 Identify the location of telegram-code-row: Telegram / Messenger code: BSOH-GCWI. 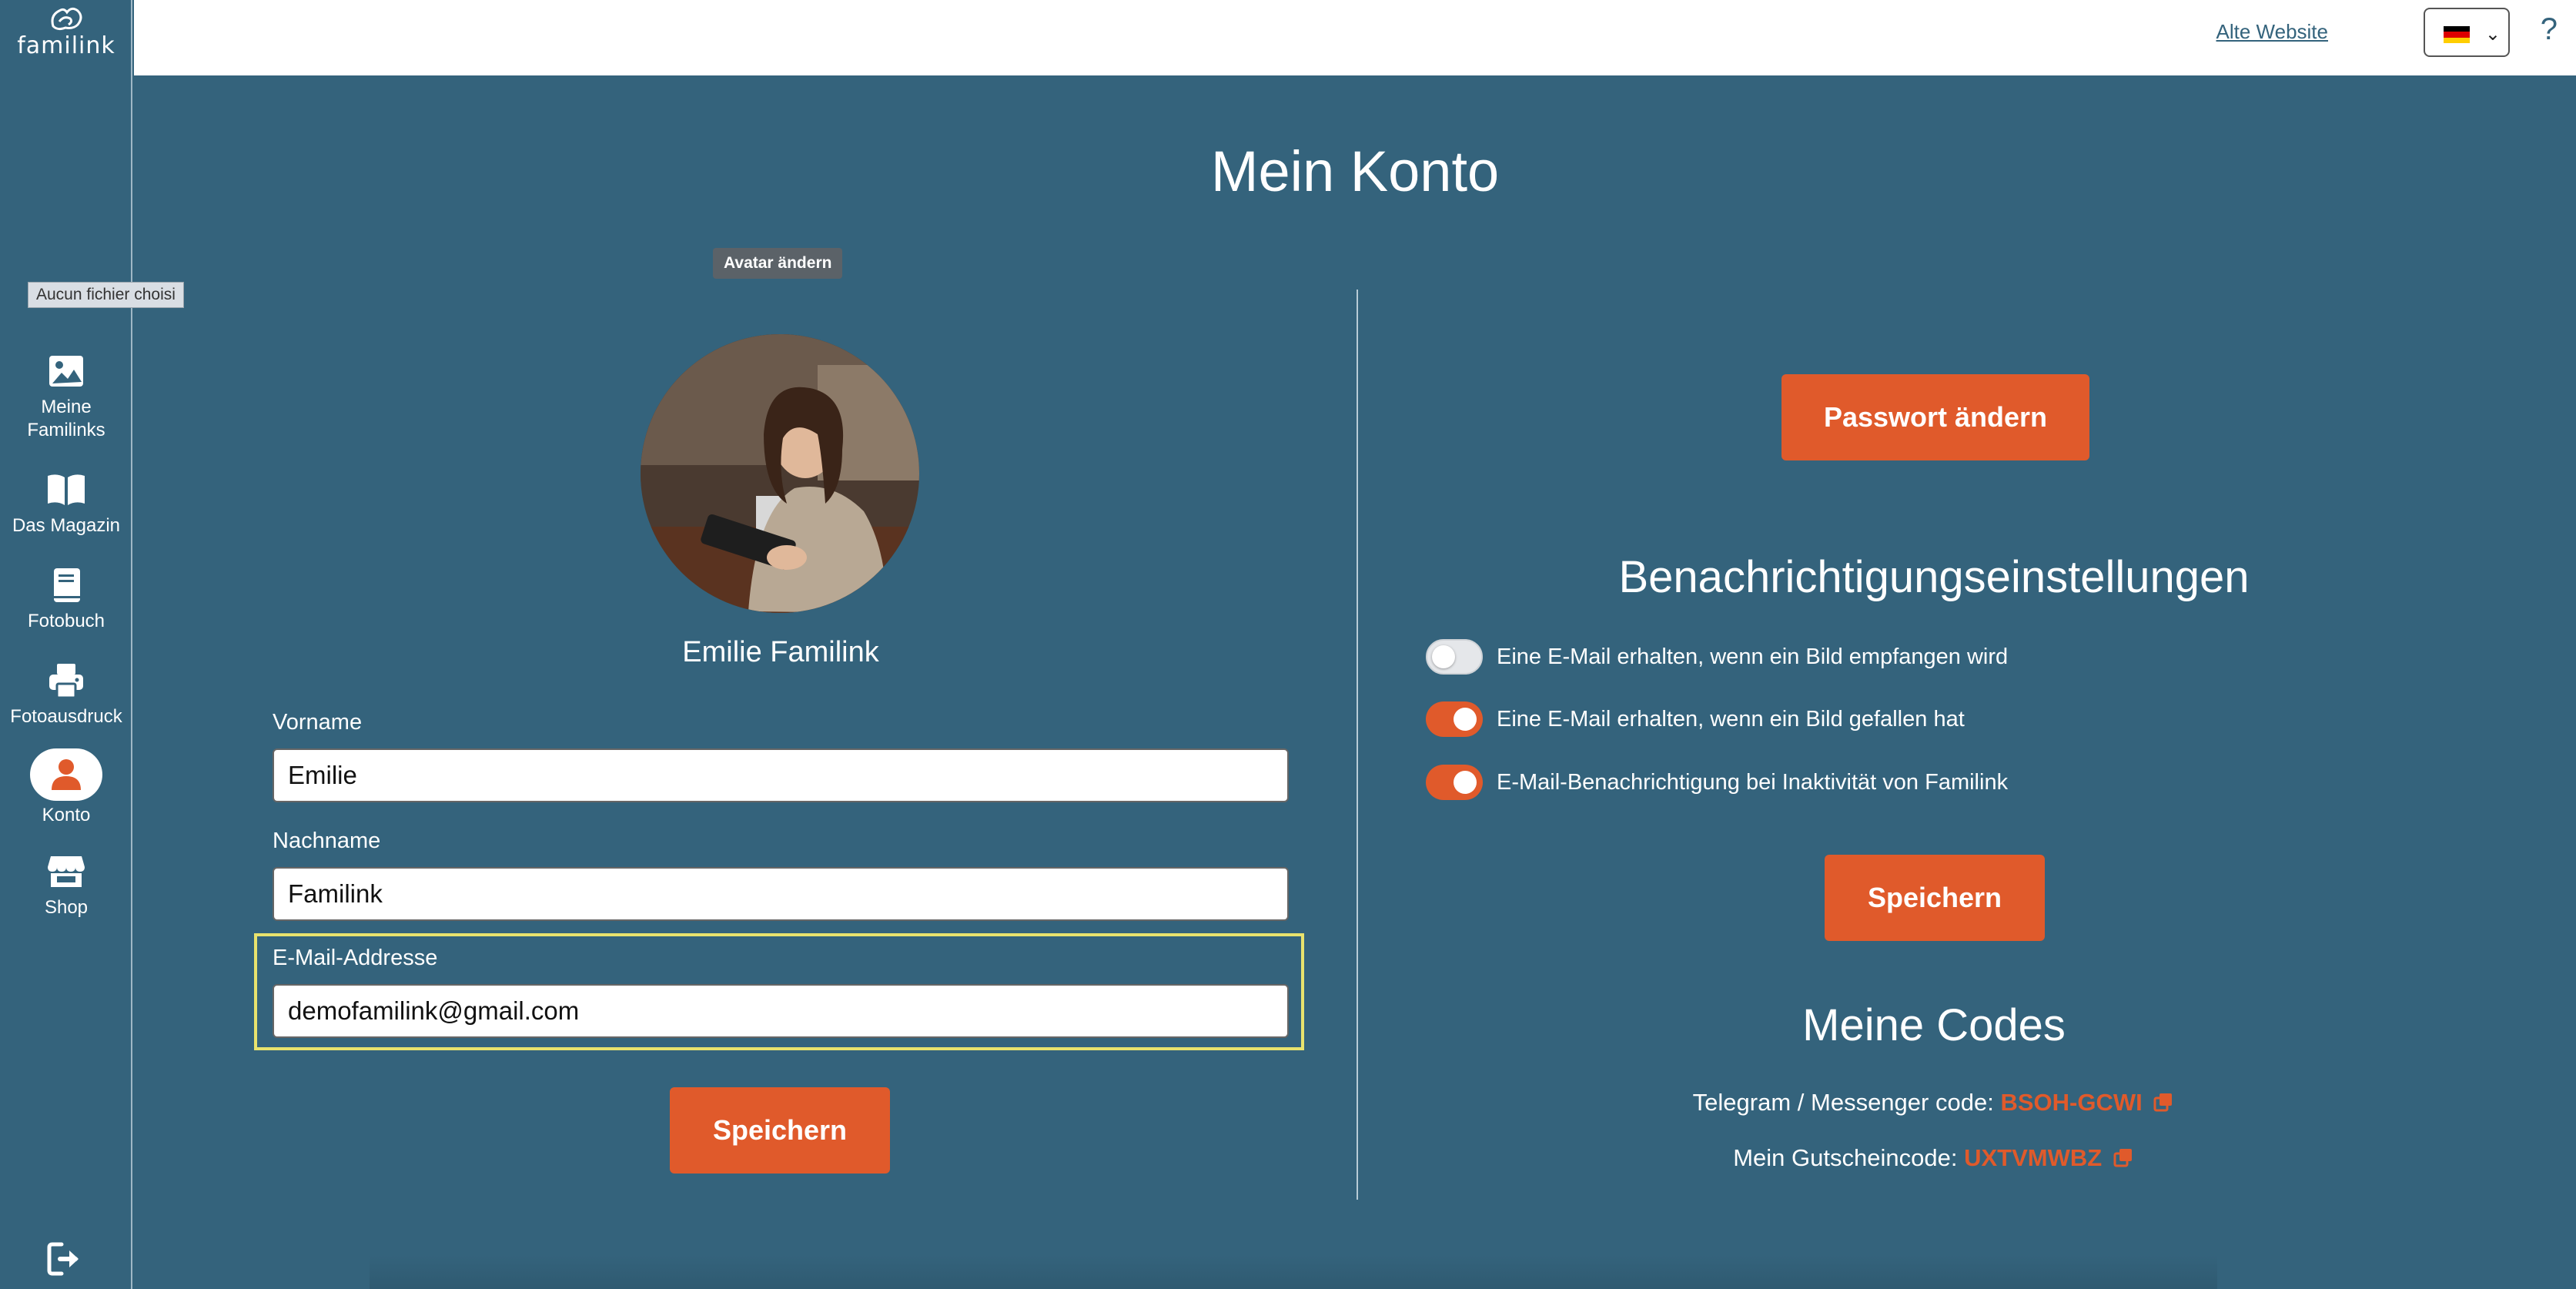
(1934, 1103).